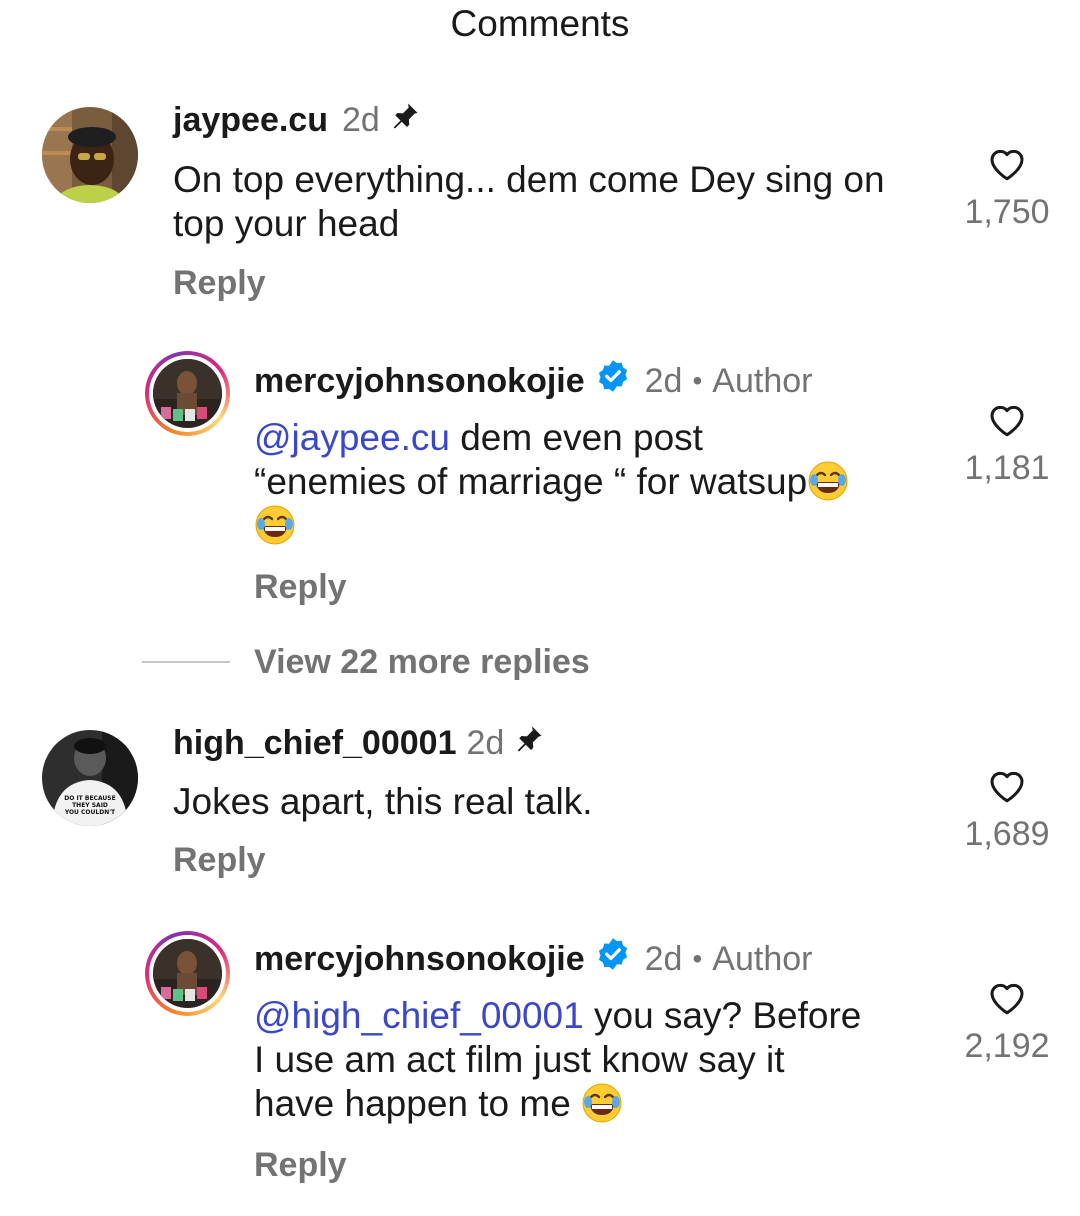 Image resolution: width=1080 pixels, height=1216 pixels. I want to click on avatar: DO IT BECAUSE THEY SAID YOU COULDN'T, so click(90, 778).